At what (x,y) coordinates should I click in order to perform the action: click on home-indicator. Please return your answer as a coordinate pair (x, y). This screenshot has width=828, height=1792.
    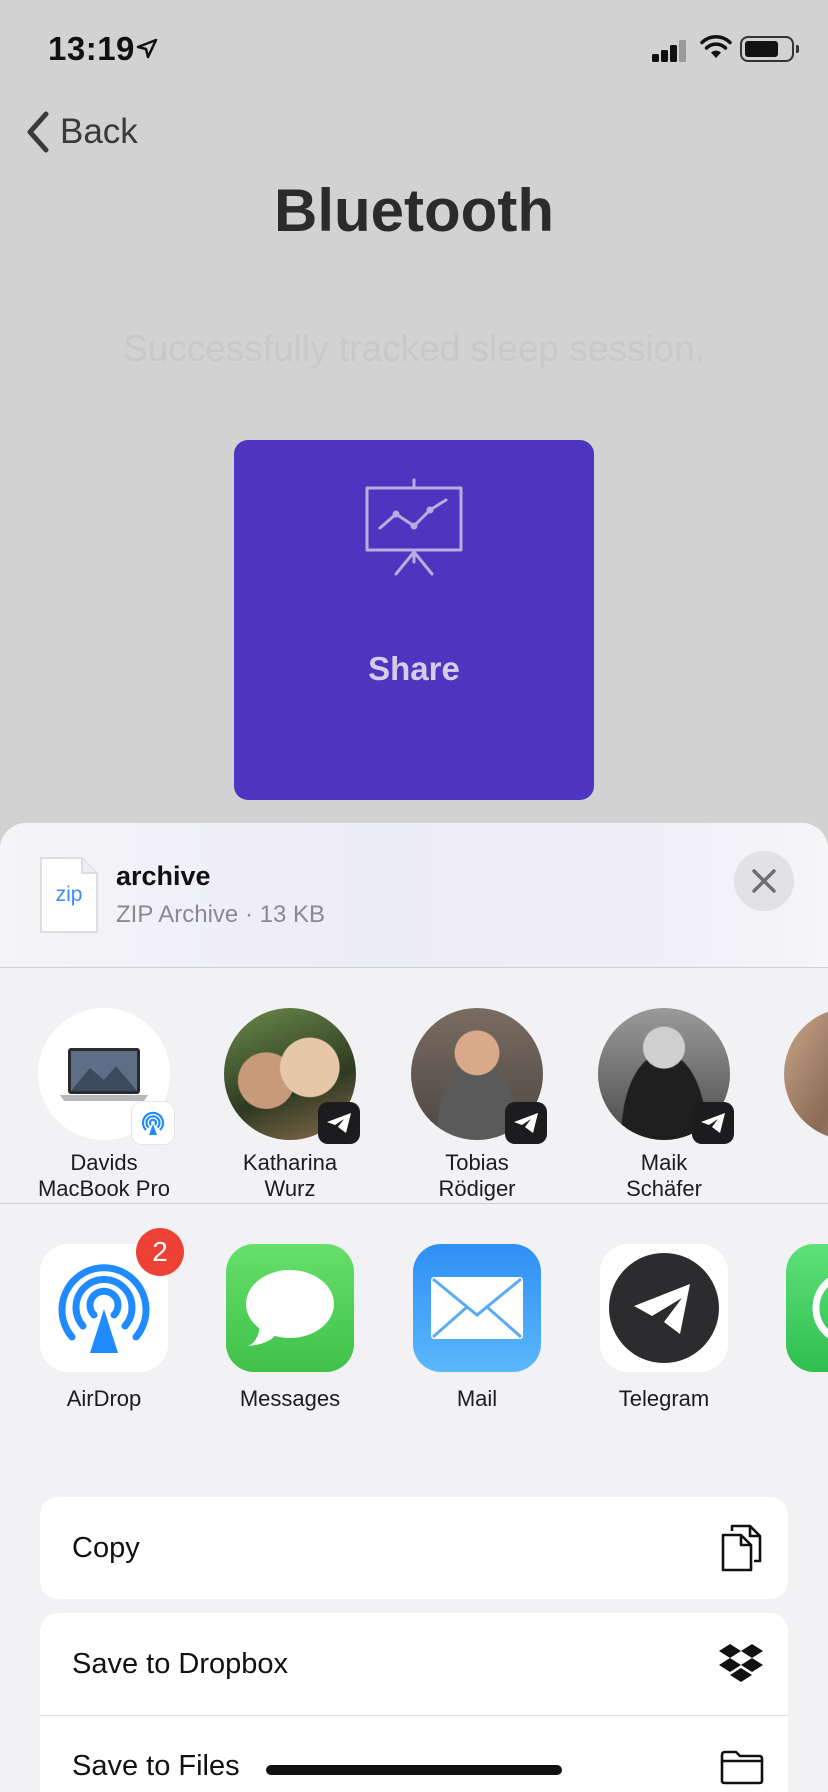
    Looking at the image, I should click on (414, 1770).